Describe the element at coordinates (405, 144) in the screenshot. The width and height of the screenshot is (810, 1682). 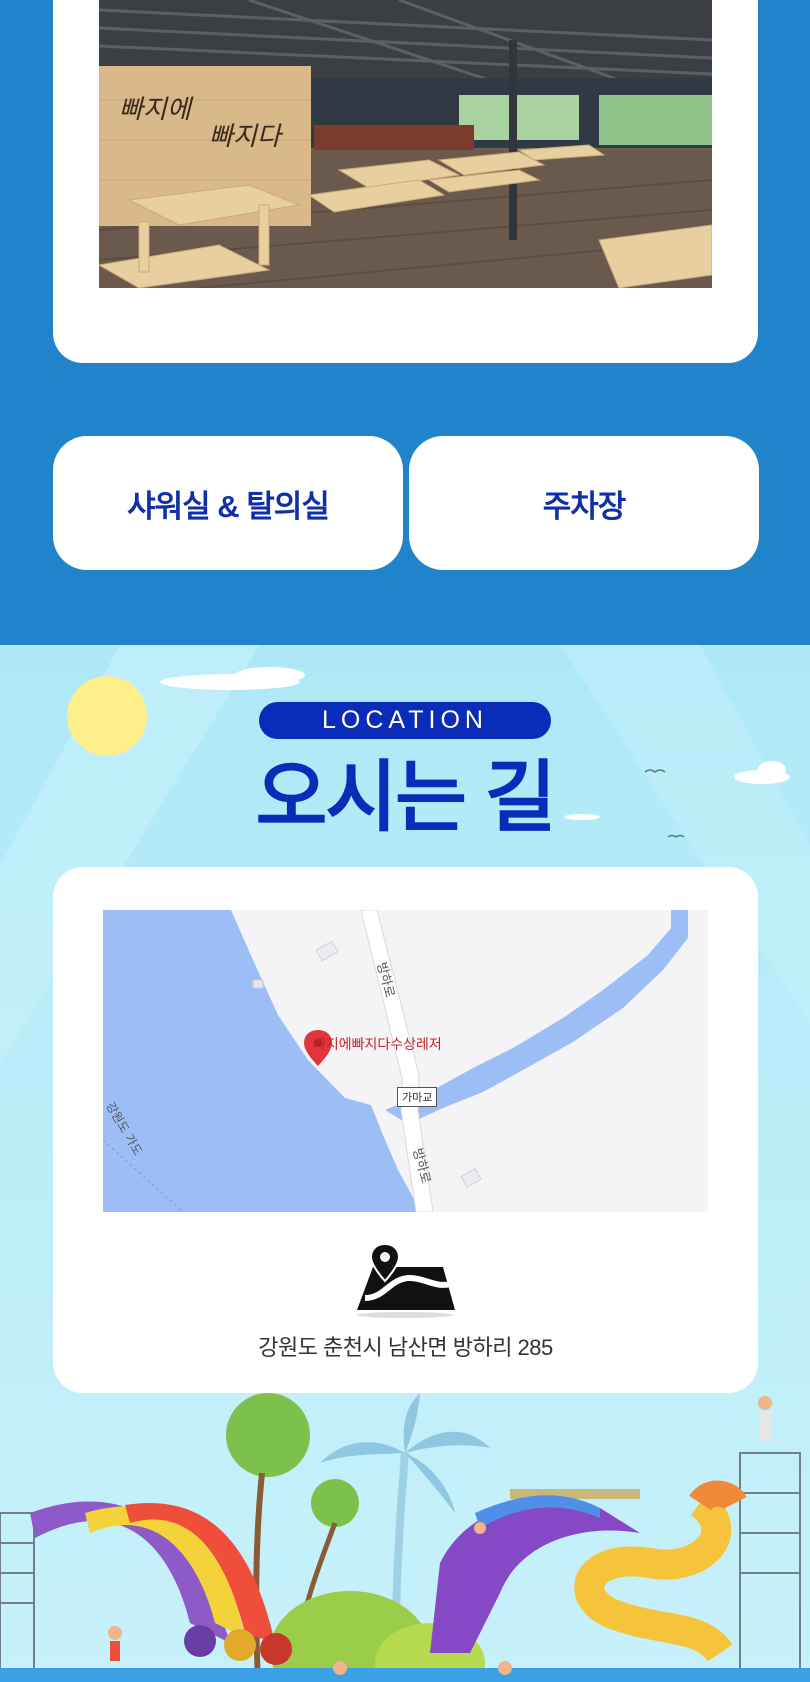
I see `facility-photo: 빠지에 빠지다` at that location.